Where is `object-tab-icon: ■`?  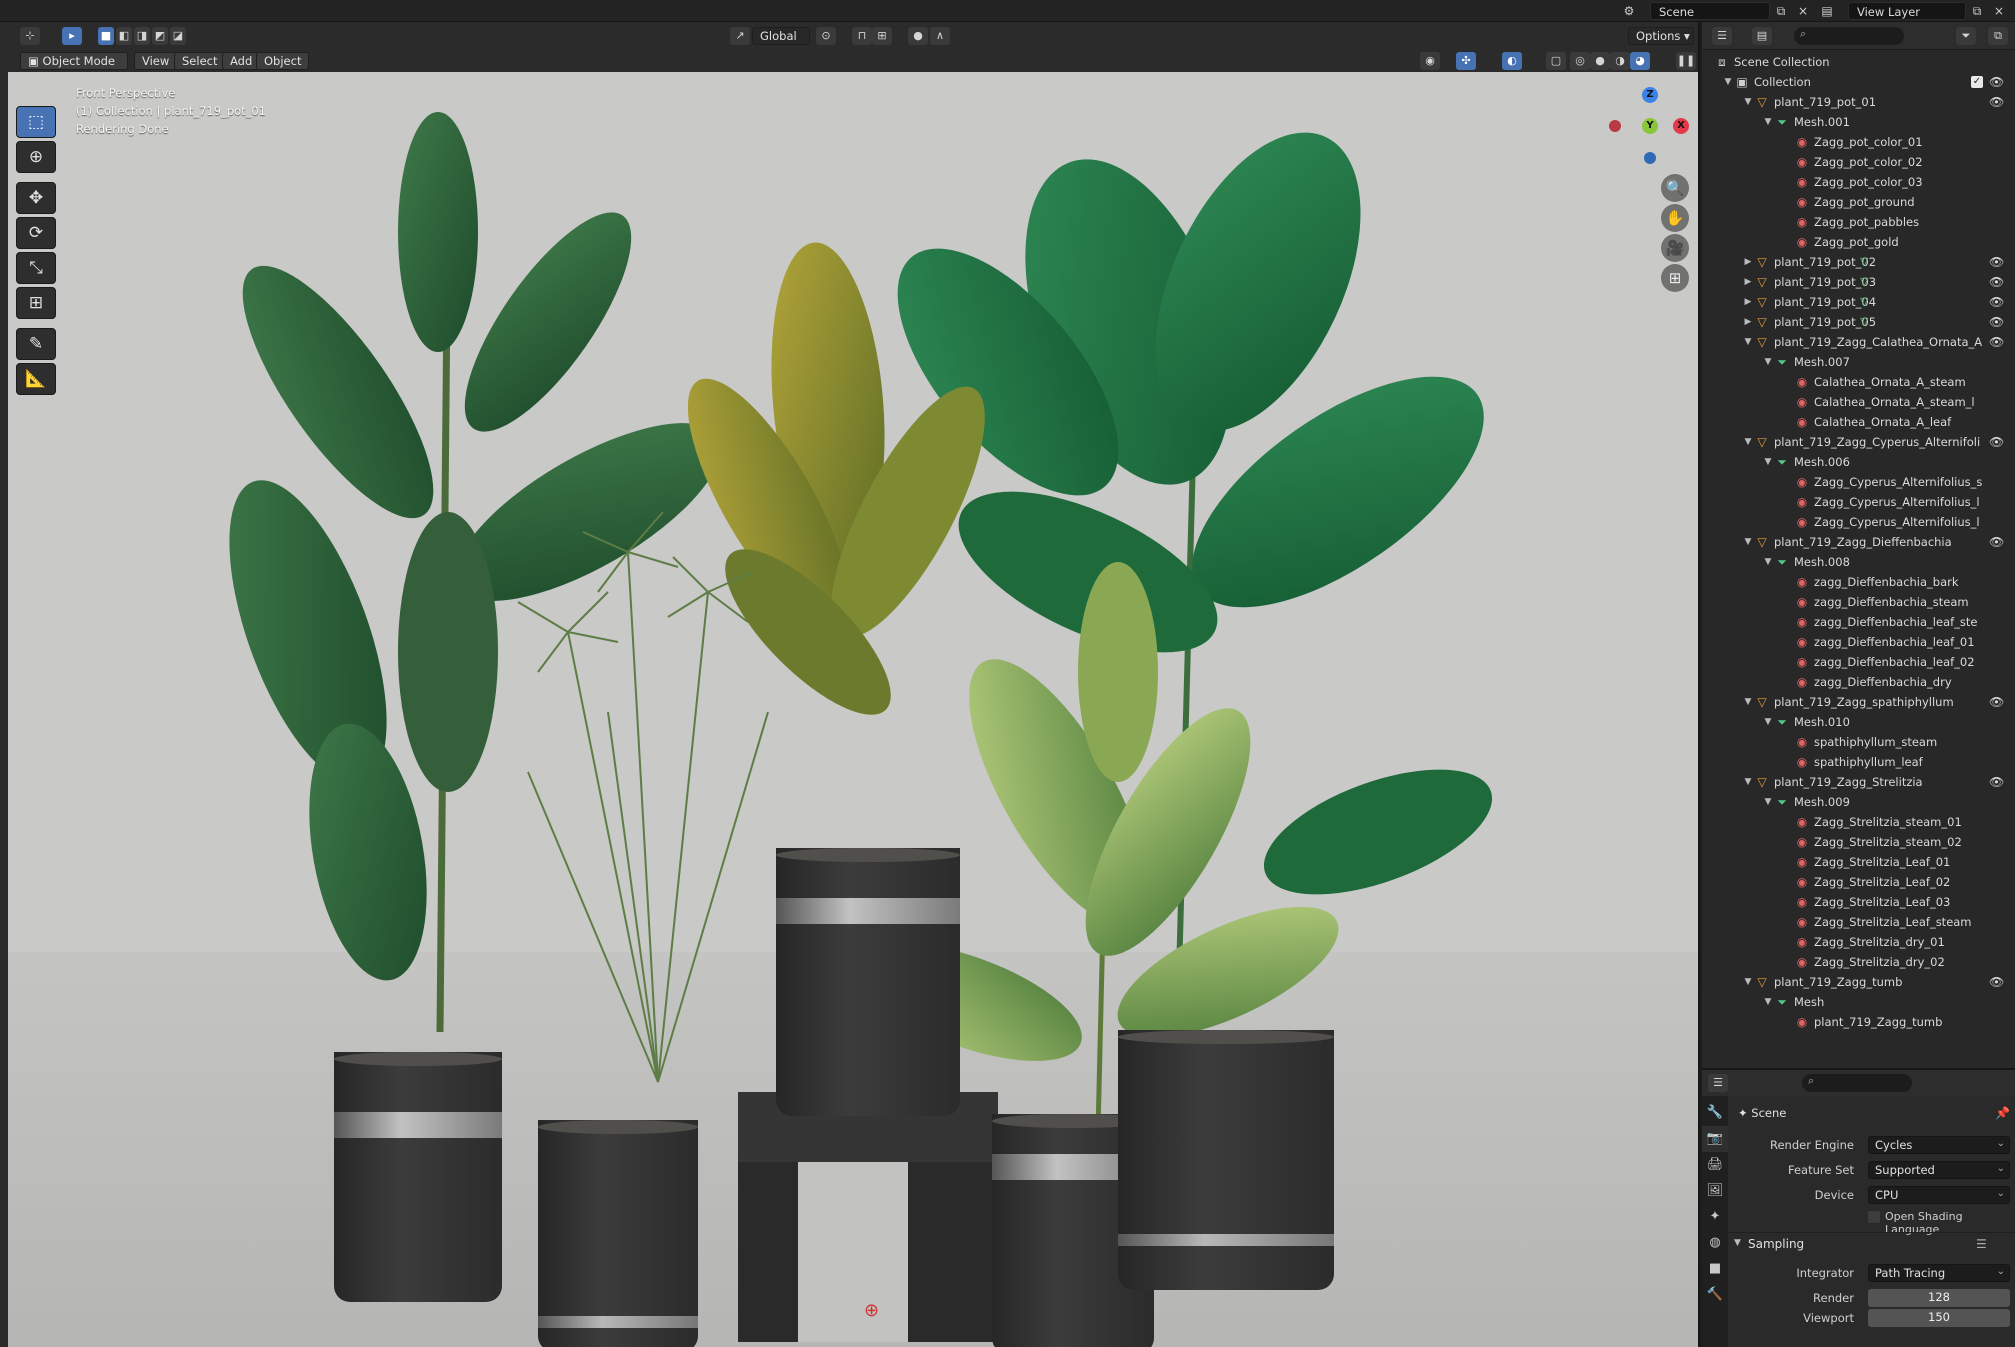
object-tab-icon: ■ is located at coordinates (1715, 1269).